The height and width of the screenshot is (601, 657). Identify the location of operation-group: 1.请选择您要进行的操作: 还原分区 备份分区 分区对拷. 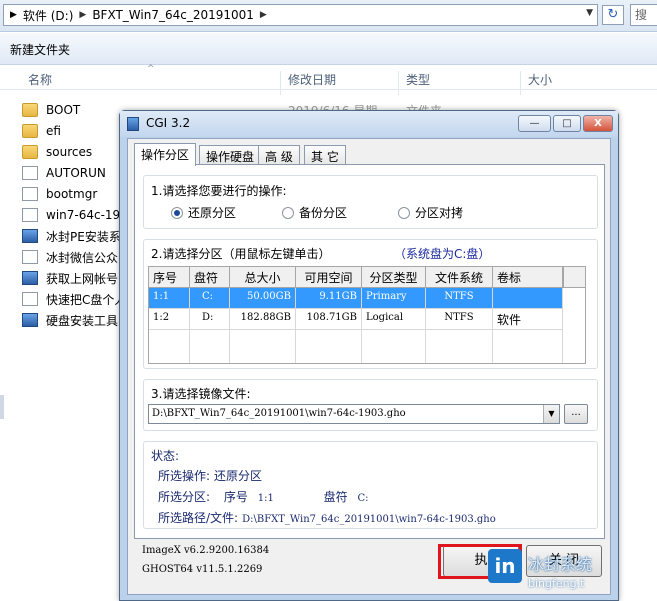
(370, 202).